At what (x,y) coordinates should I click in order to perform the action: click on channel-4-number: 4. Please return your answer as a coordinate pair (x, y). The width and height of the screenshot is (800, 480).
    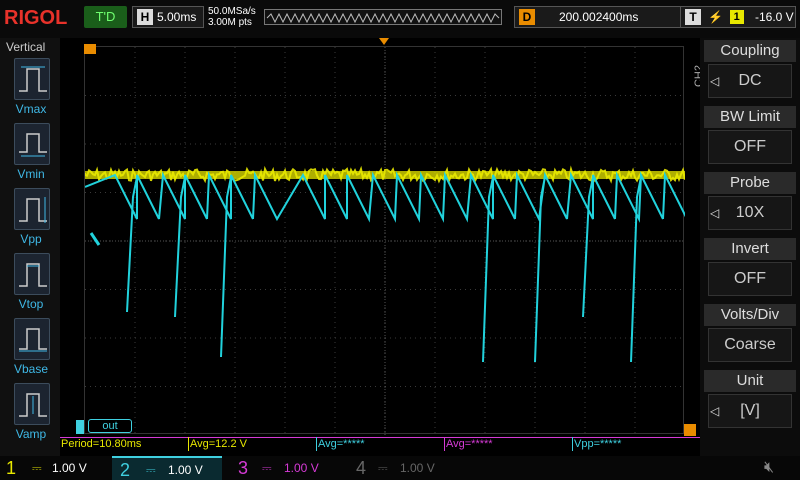
    Looking at the image, I should click on (361, 468).